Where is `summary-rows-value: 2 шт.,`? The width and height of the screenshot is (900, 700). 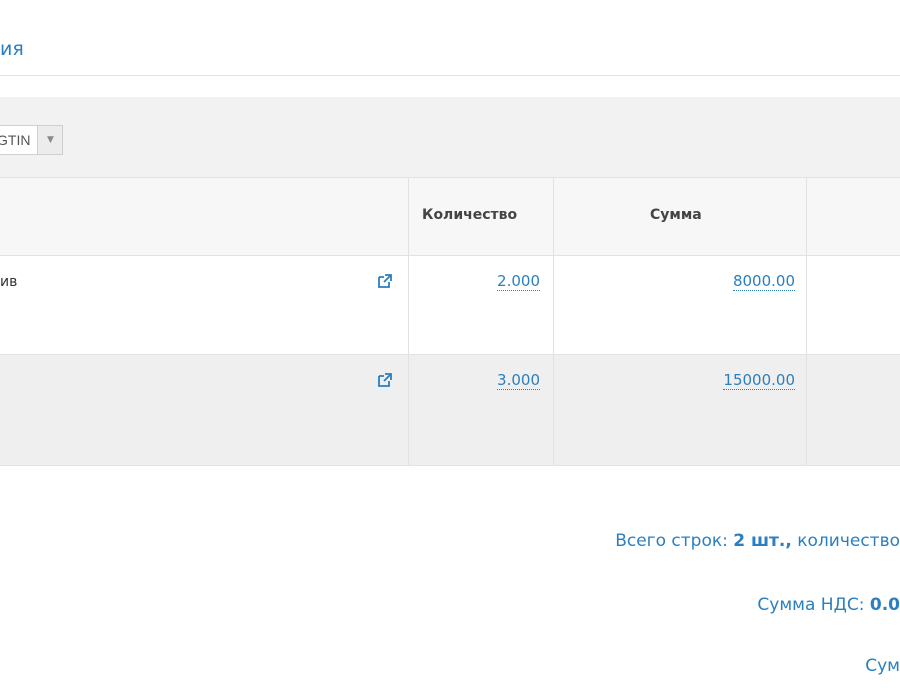 summary-rows-value: 2 шт., is located at coordinates (762, 541).